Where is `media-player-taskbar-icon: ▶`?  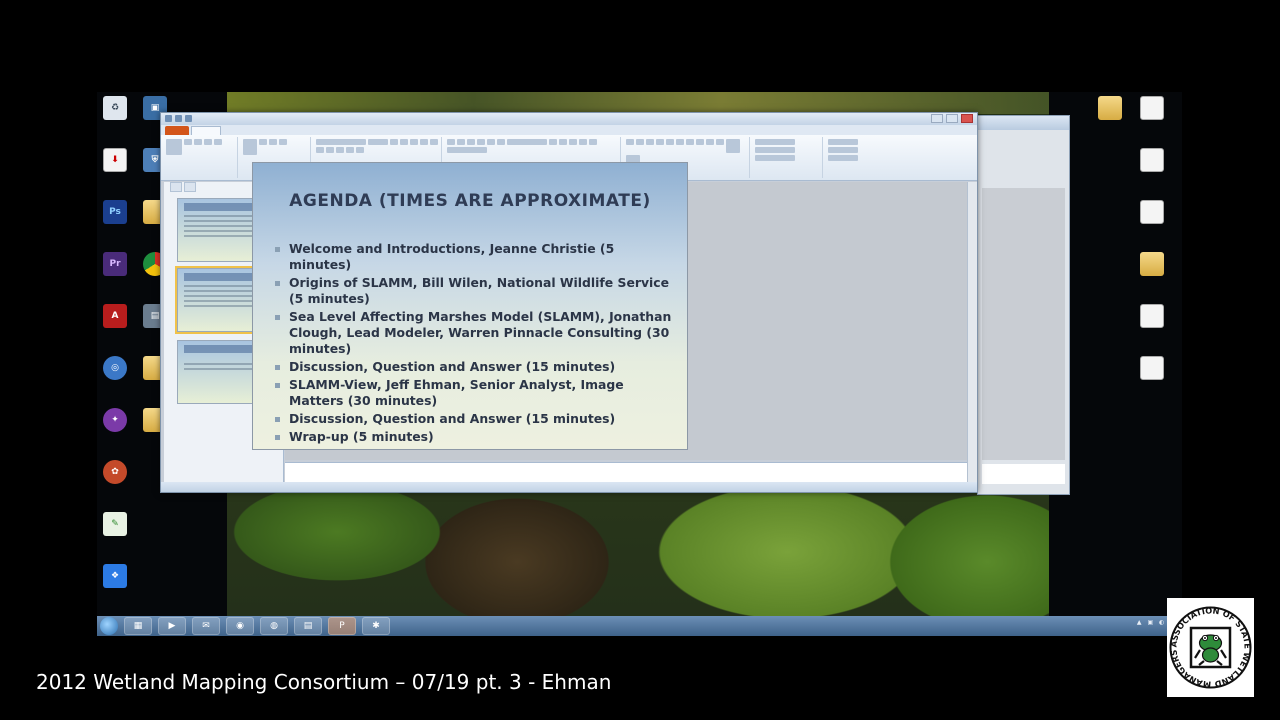 media-player-taskbar-icon: ▶ is located at coordinates (172, 626).